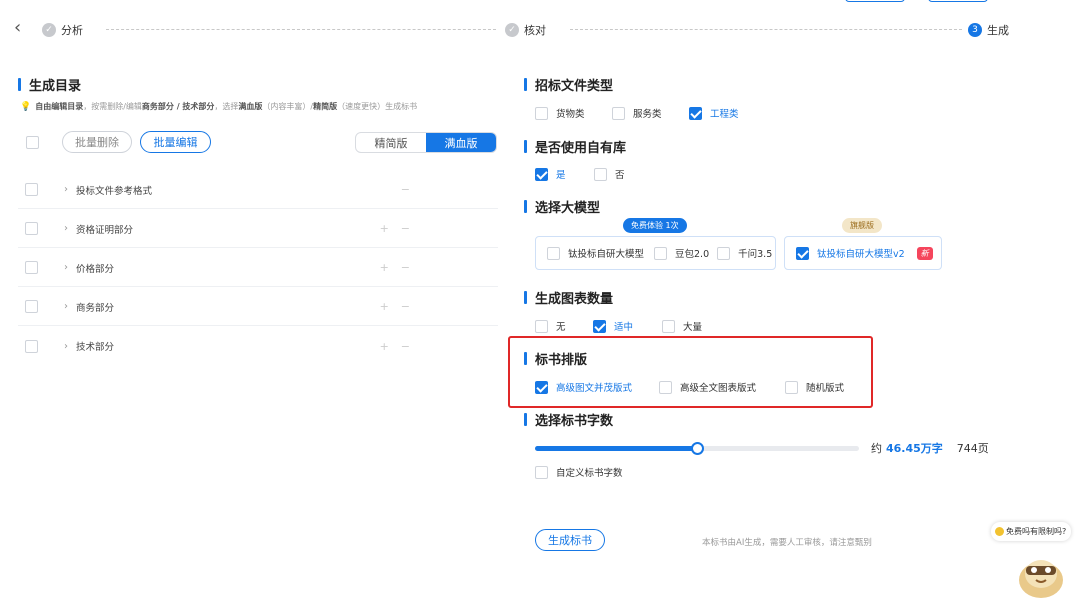 This screenshot has width=1080, height=598. I want to click on layout-option-3: 随机版式, so click(814, 387).